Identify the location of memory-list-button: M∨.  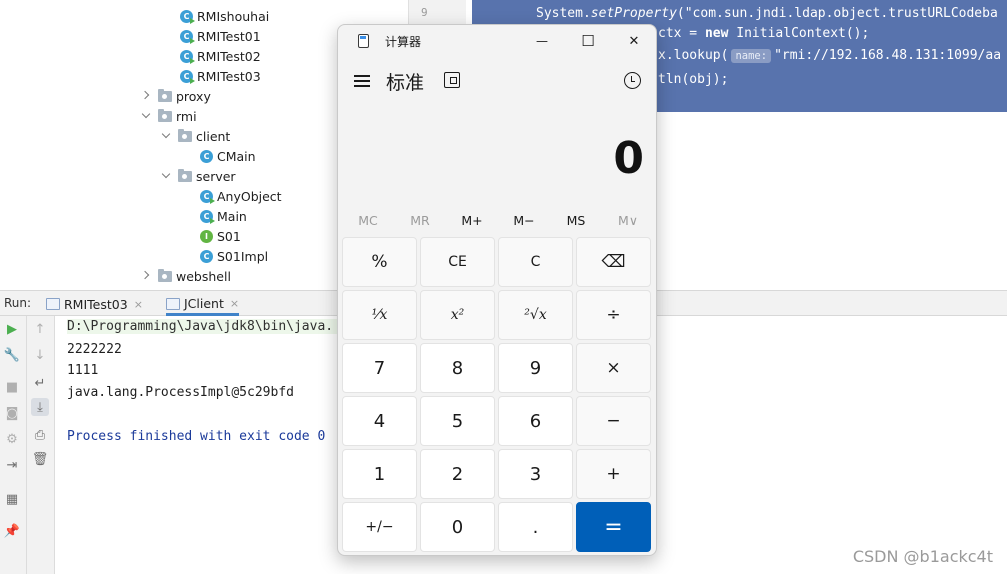
(628, 220).